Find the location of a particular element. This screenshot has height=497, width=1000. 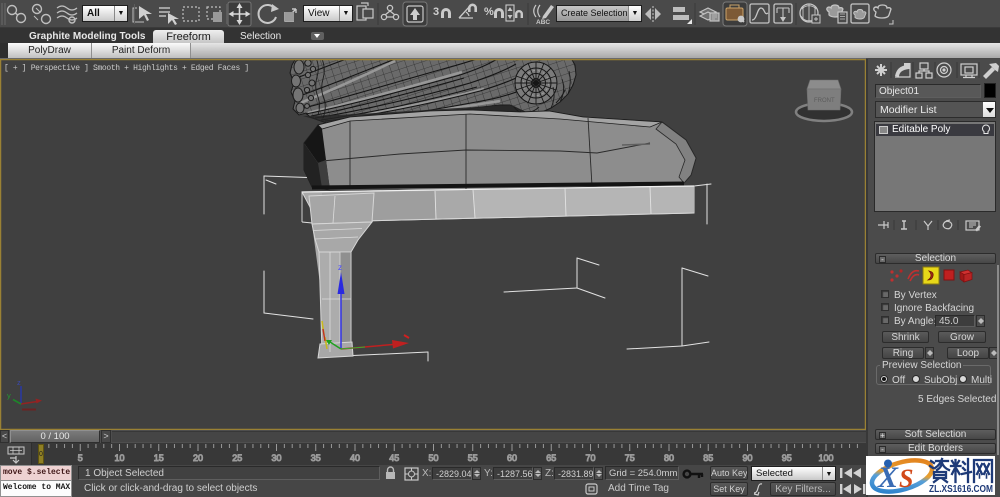

svg-text: 65 is located at coordinates (551, 458).